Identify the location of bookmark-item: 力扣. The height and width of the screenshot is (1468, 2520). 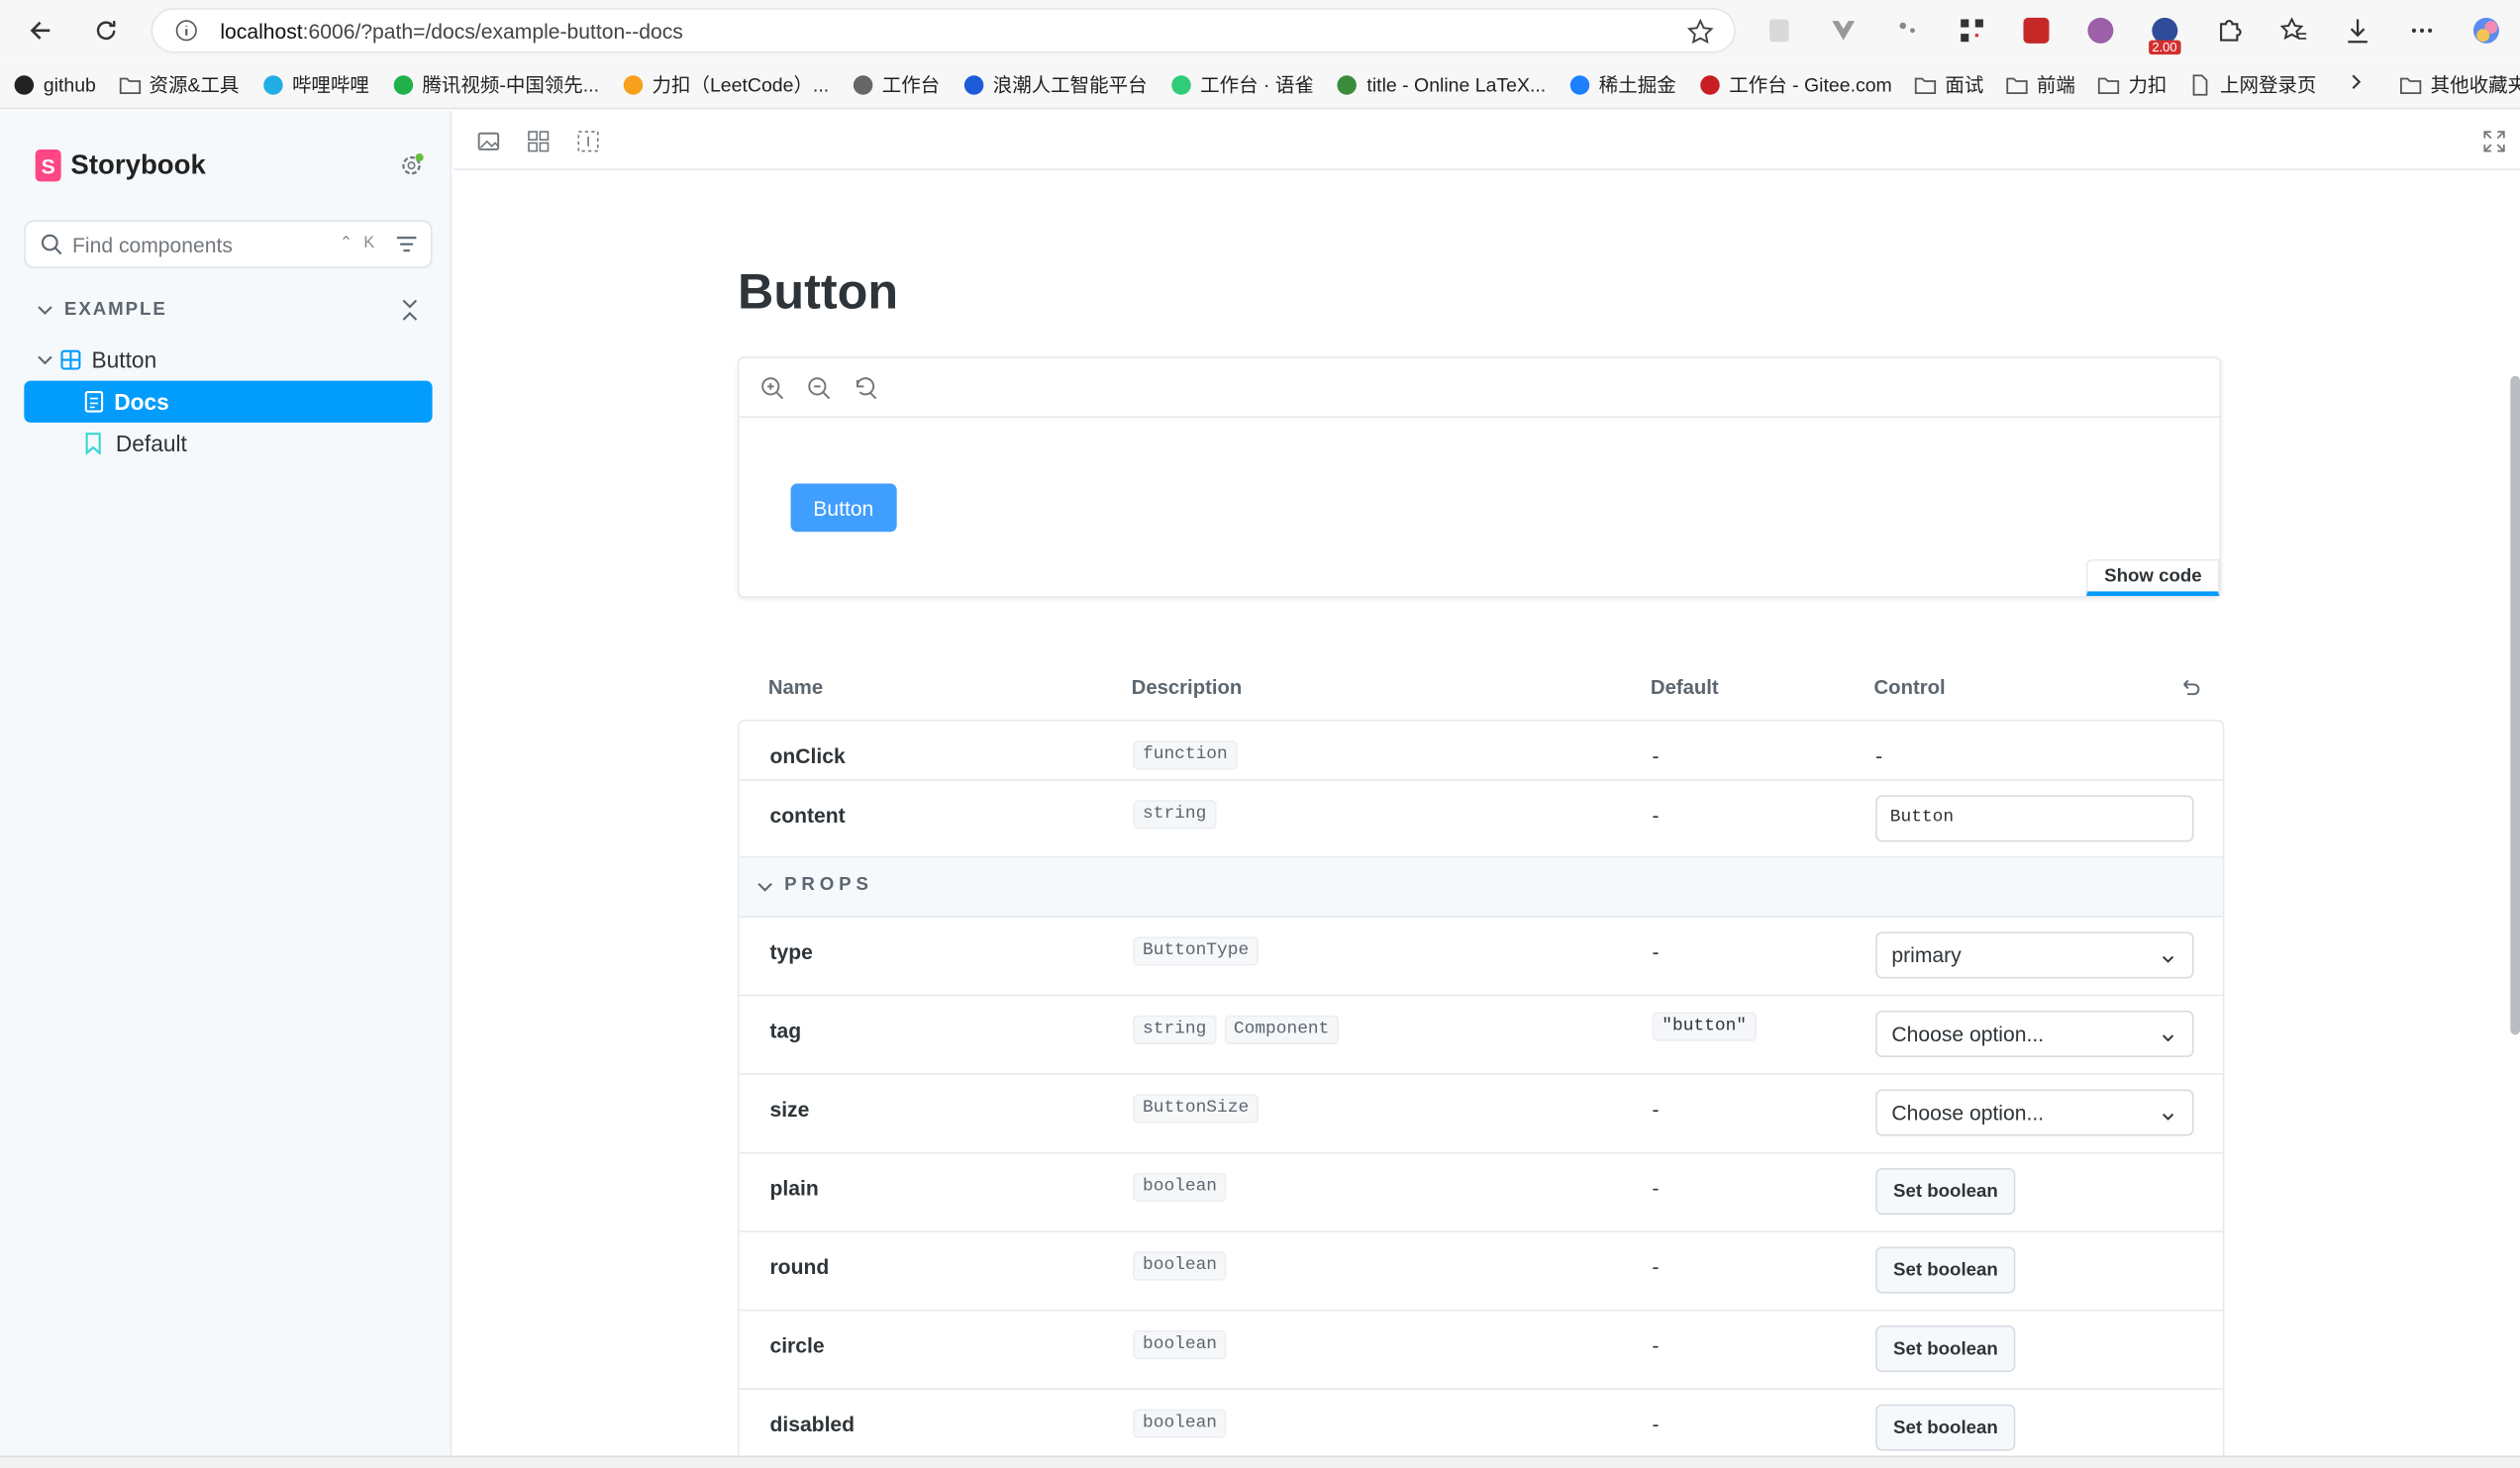
(2132, 84).